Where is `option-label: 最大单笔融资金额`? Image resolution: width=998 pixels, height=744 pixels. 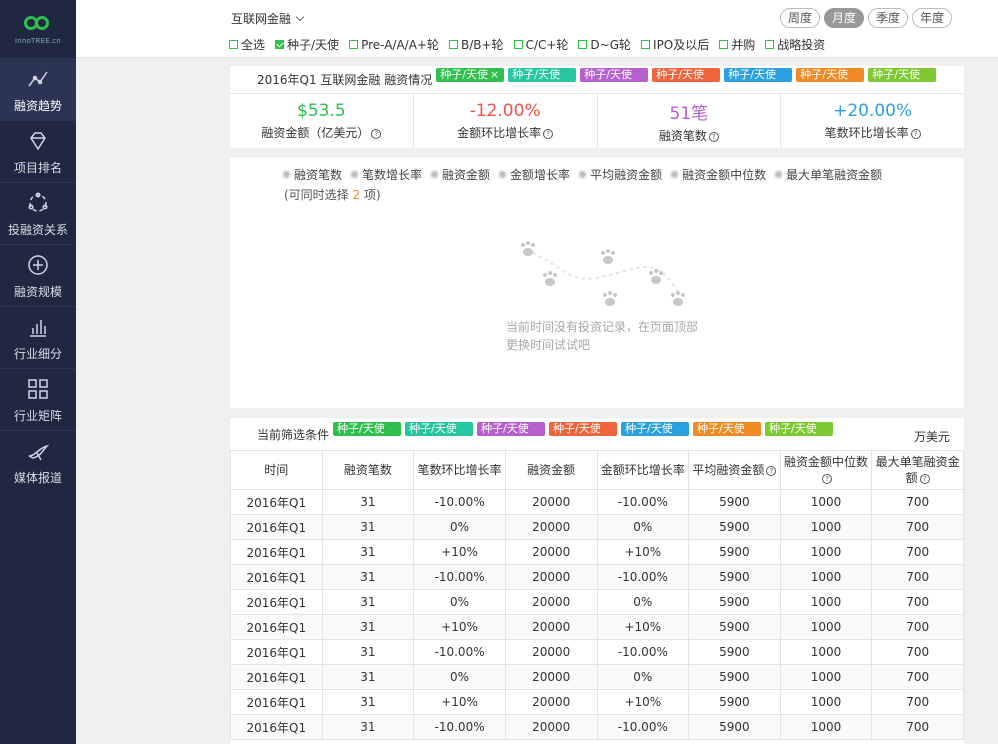
option-label: 最大单笔融资金额 is located at coordinates (834, 175).